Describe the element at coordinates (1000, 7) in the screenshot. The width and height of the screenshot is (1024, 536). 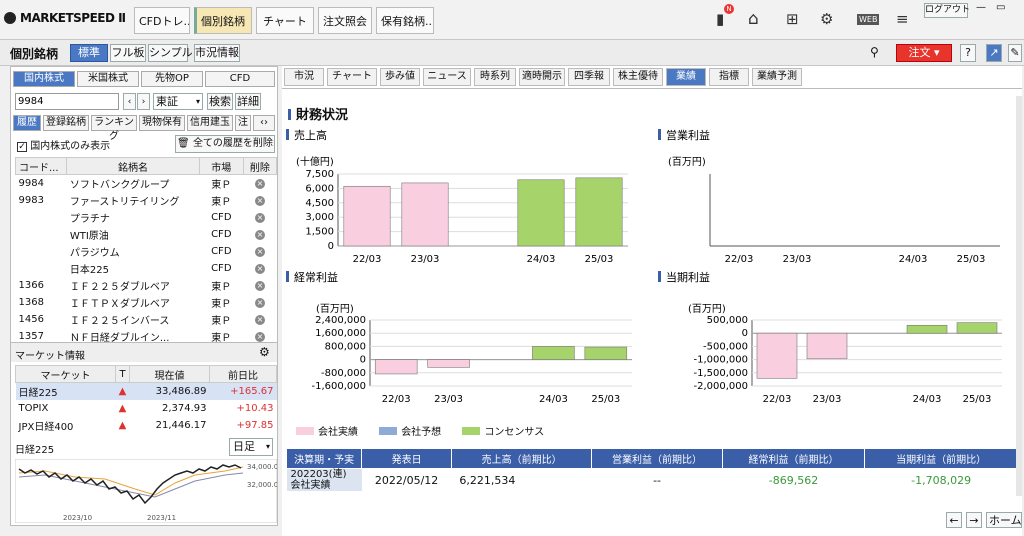
I see `maximize-icon: ▭` at that location.